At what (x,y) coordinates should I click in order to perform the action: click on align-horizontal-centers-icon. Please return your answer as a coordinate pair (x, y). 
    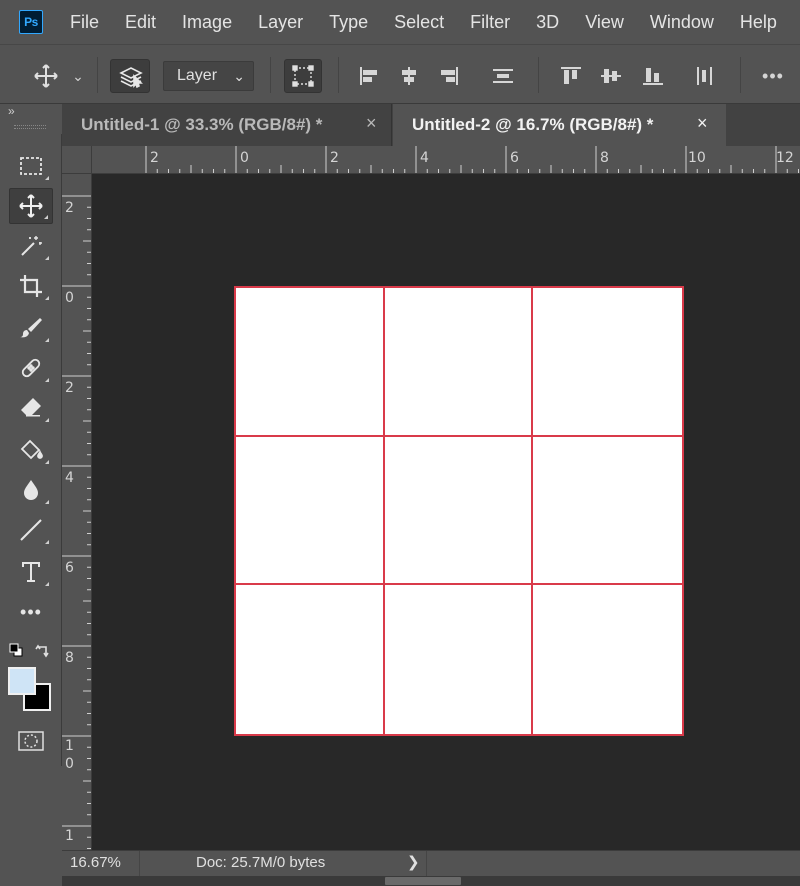
    Looking at the image, I should click on (409, 76).